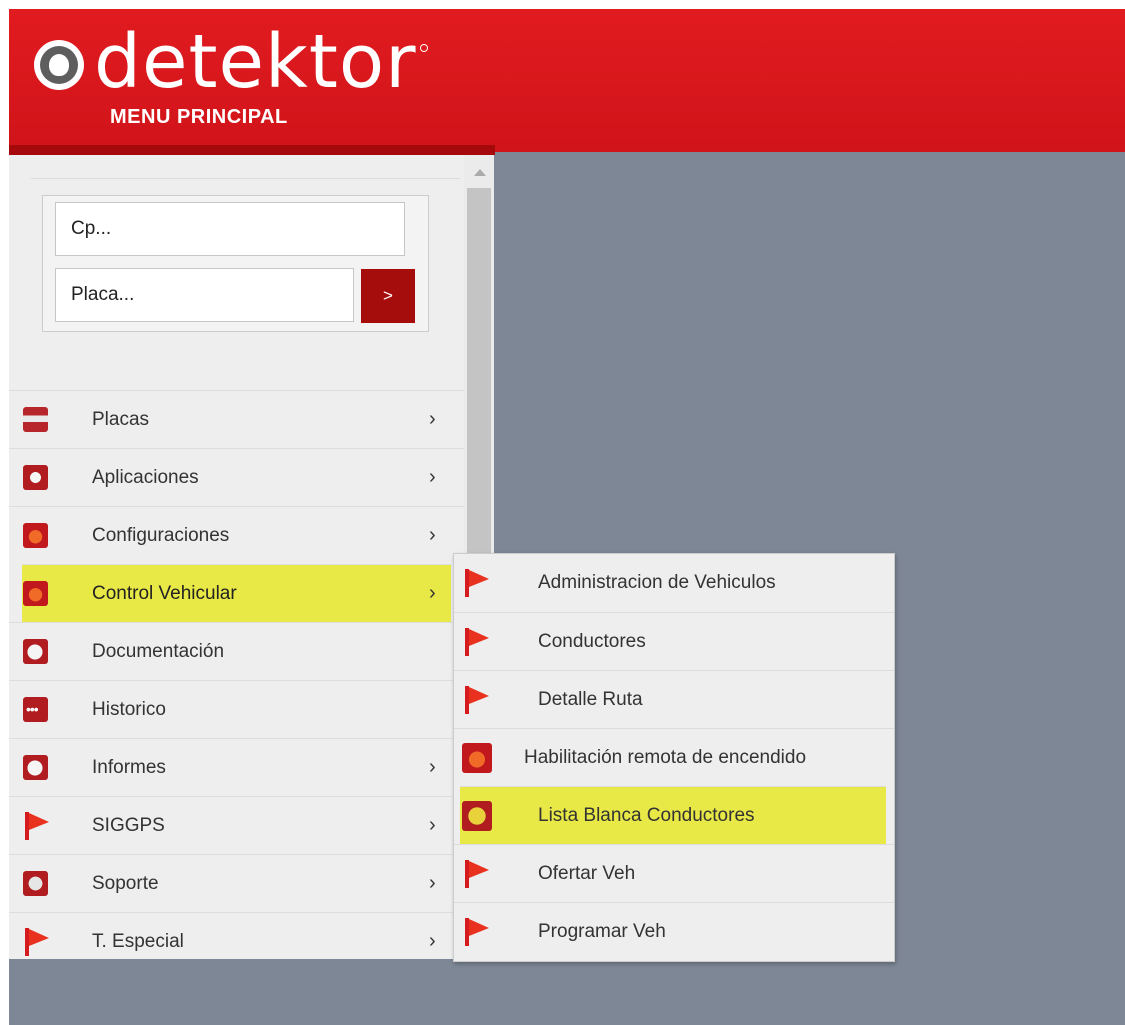  Describe the element at coordinates (35, 883) in the screenshot. I see `support-icon` at that location.